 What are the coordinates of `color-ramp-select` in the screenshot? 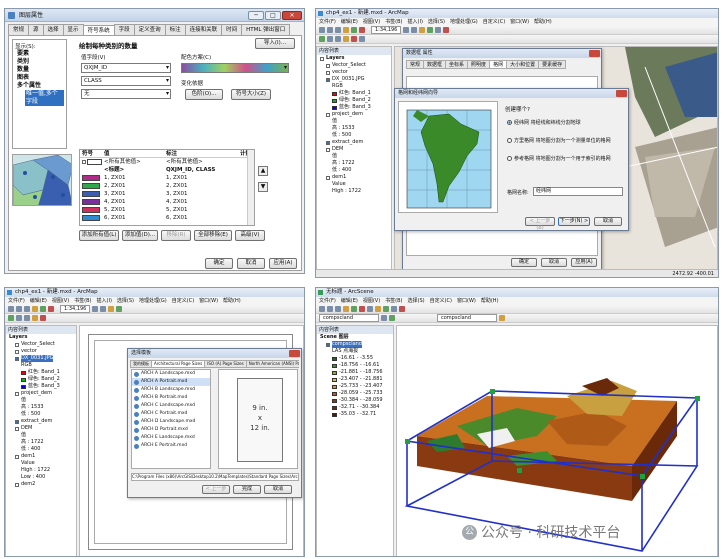 It's located at (235, 68).